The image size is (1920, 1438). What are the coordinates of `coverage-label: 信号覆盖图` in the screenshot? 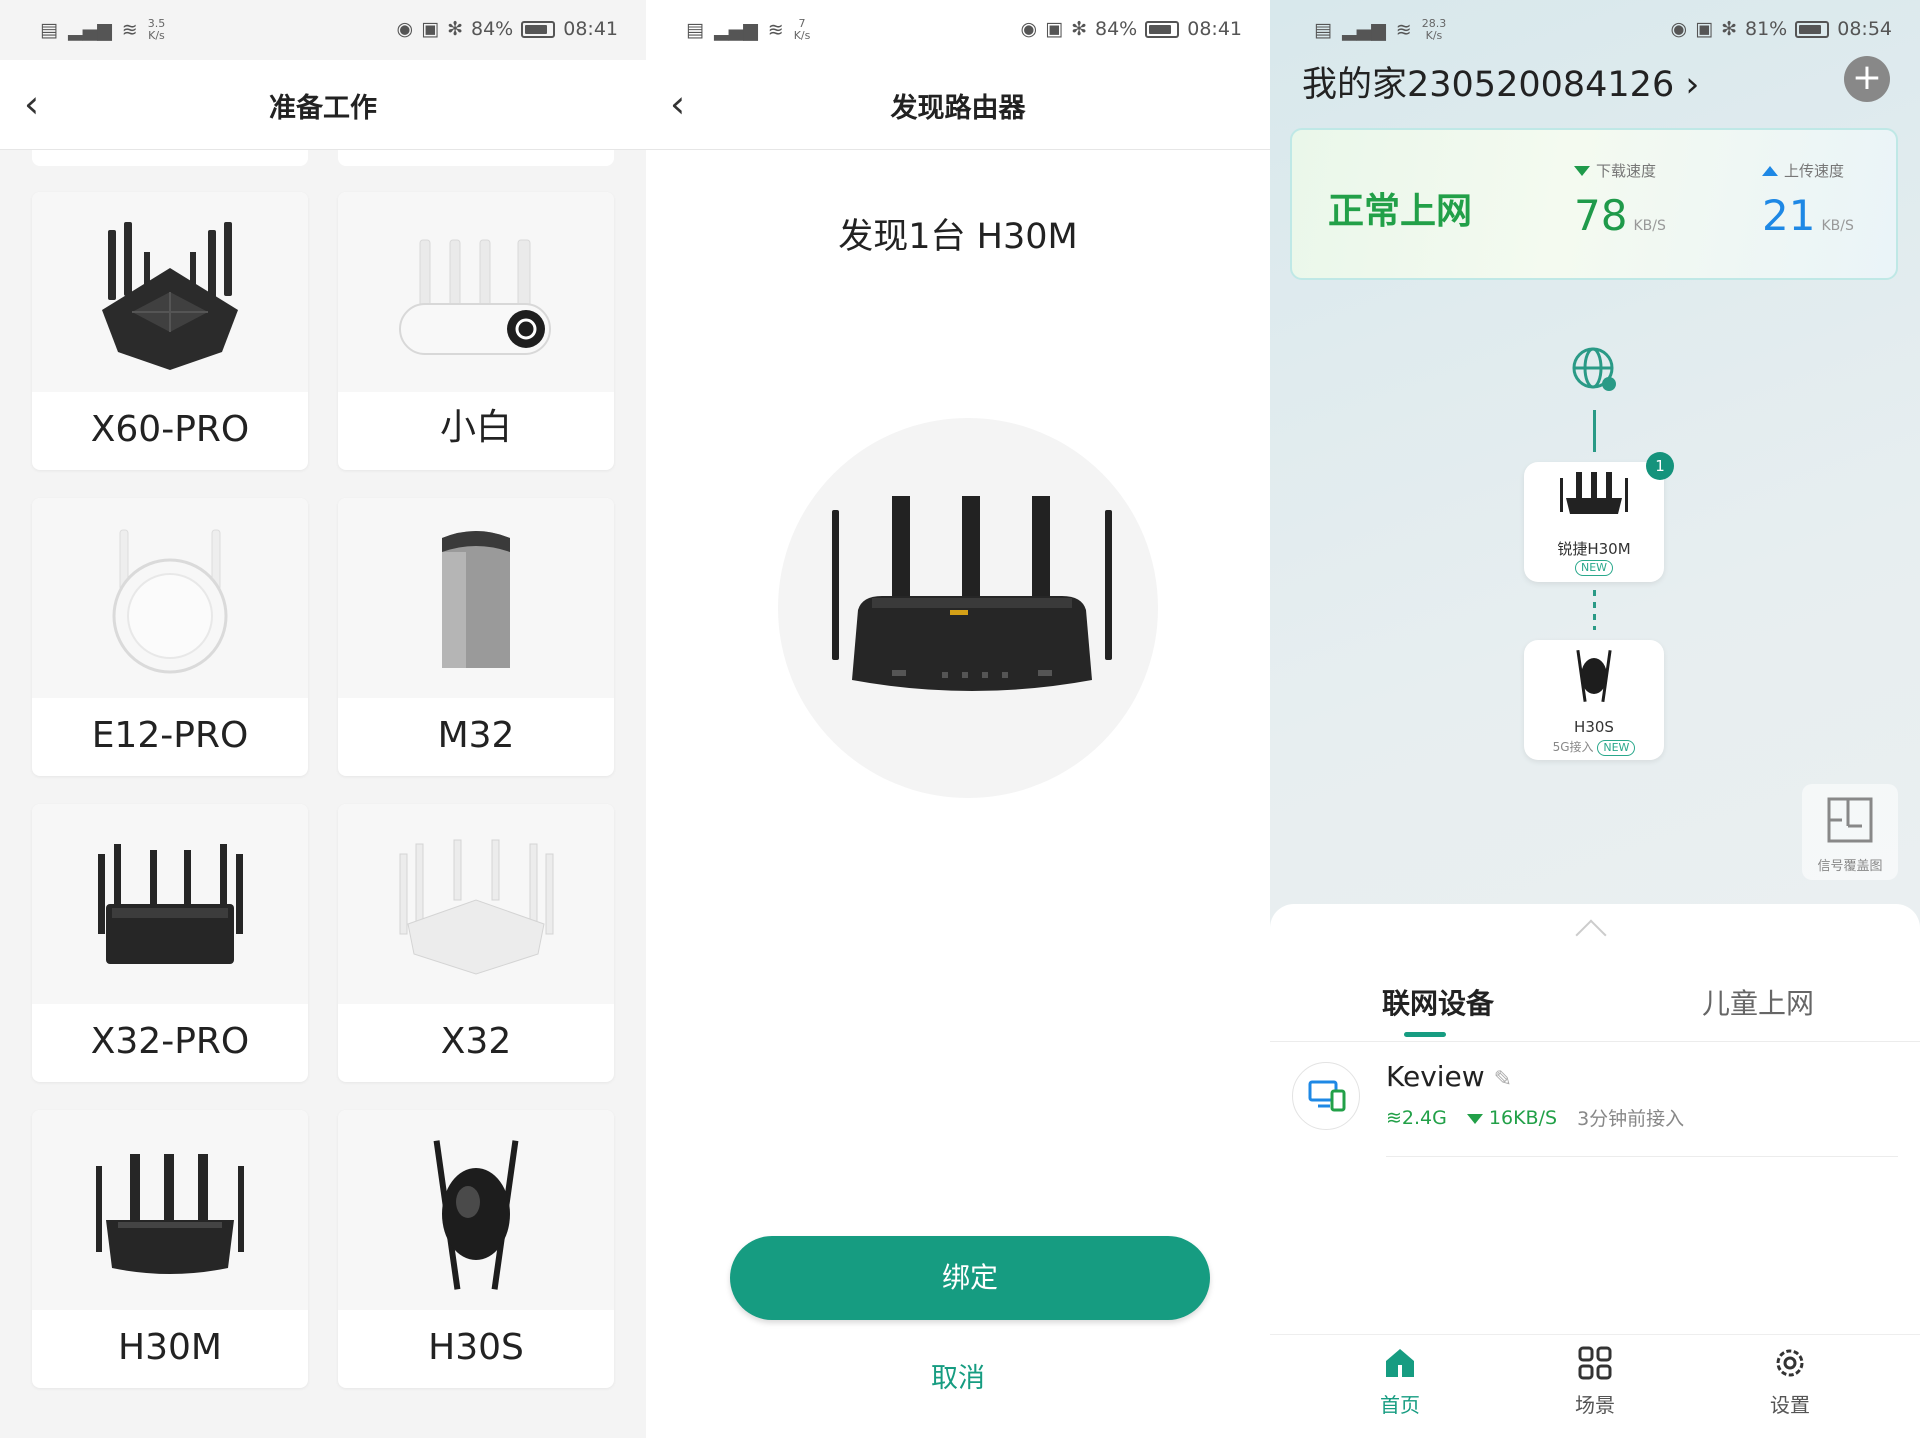 It's located at (1850, 866).